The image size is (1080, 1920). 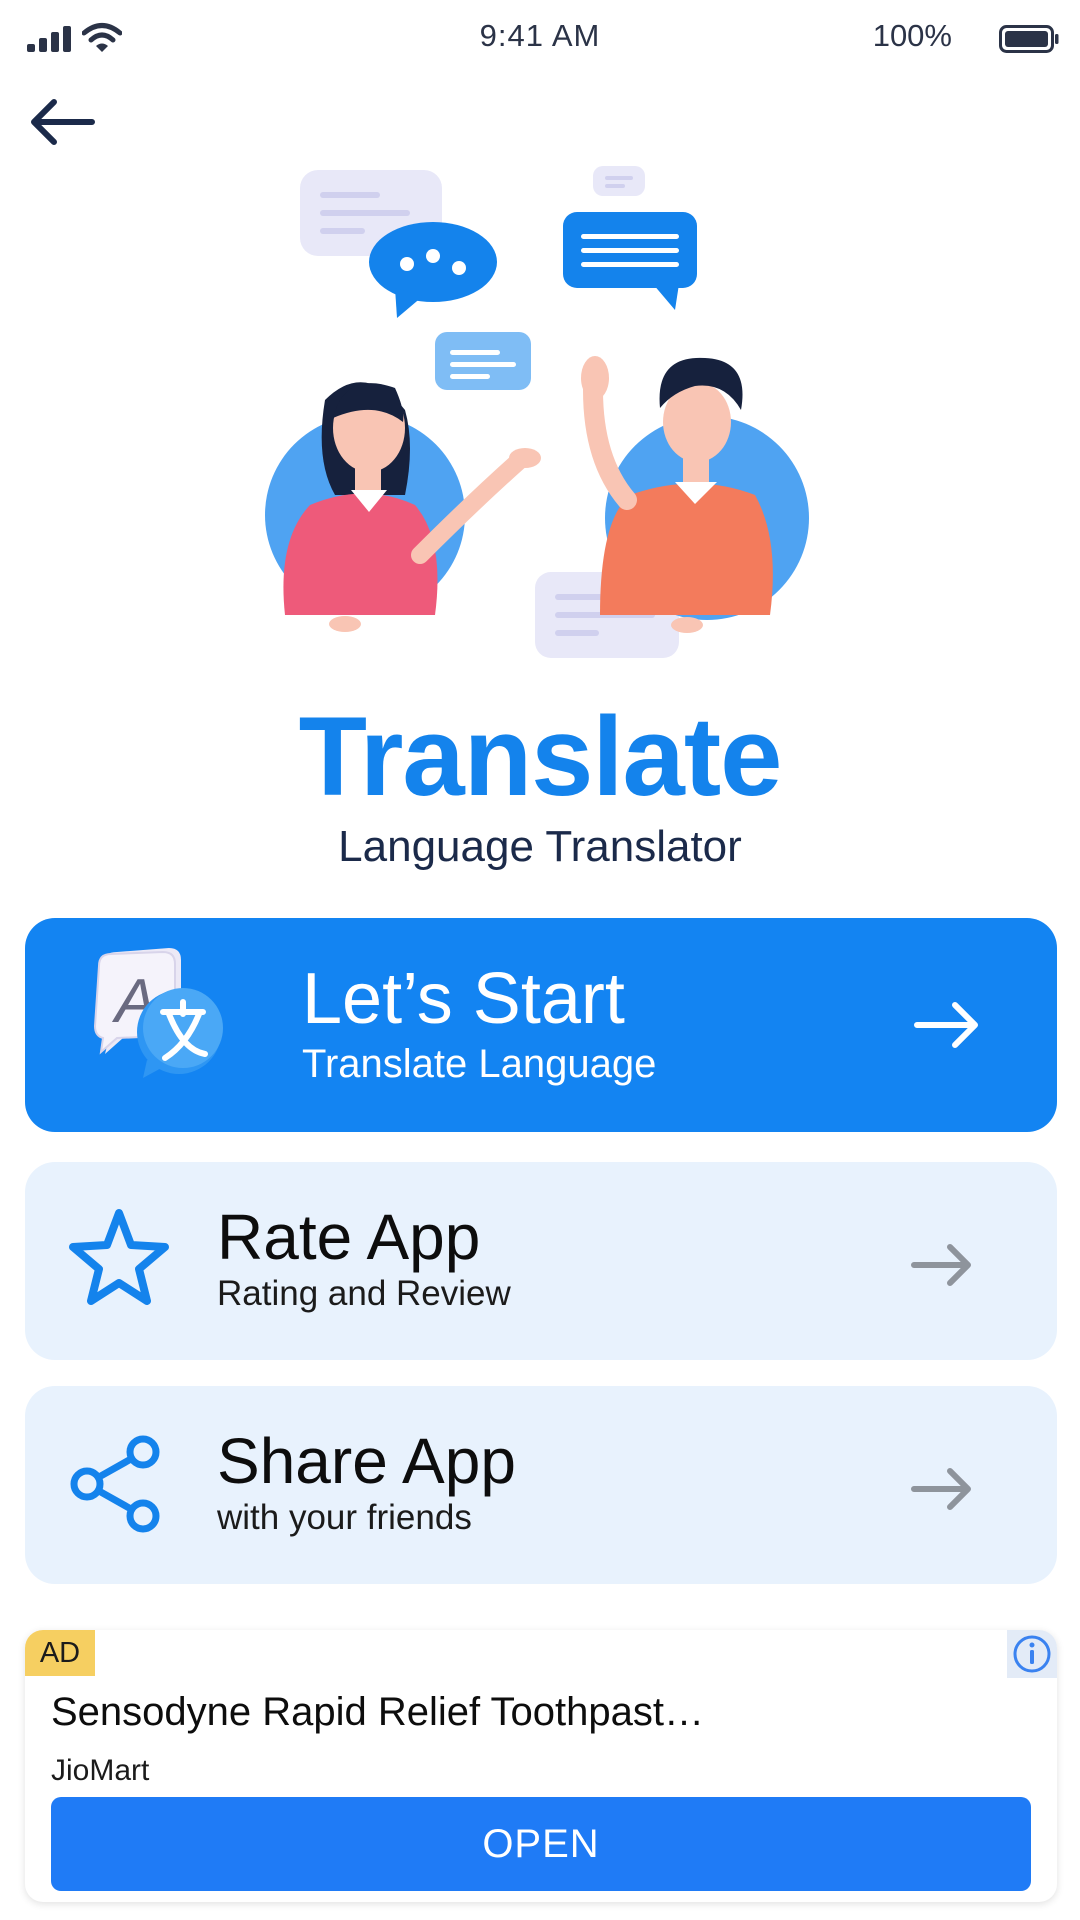 I want to click on back-button, so click(x=62, y=122).